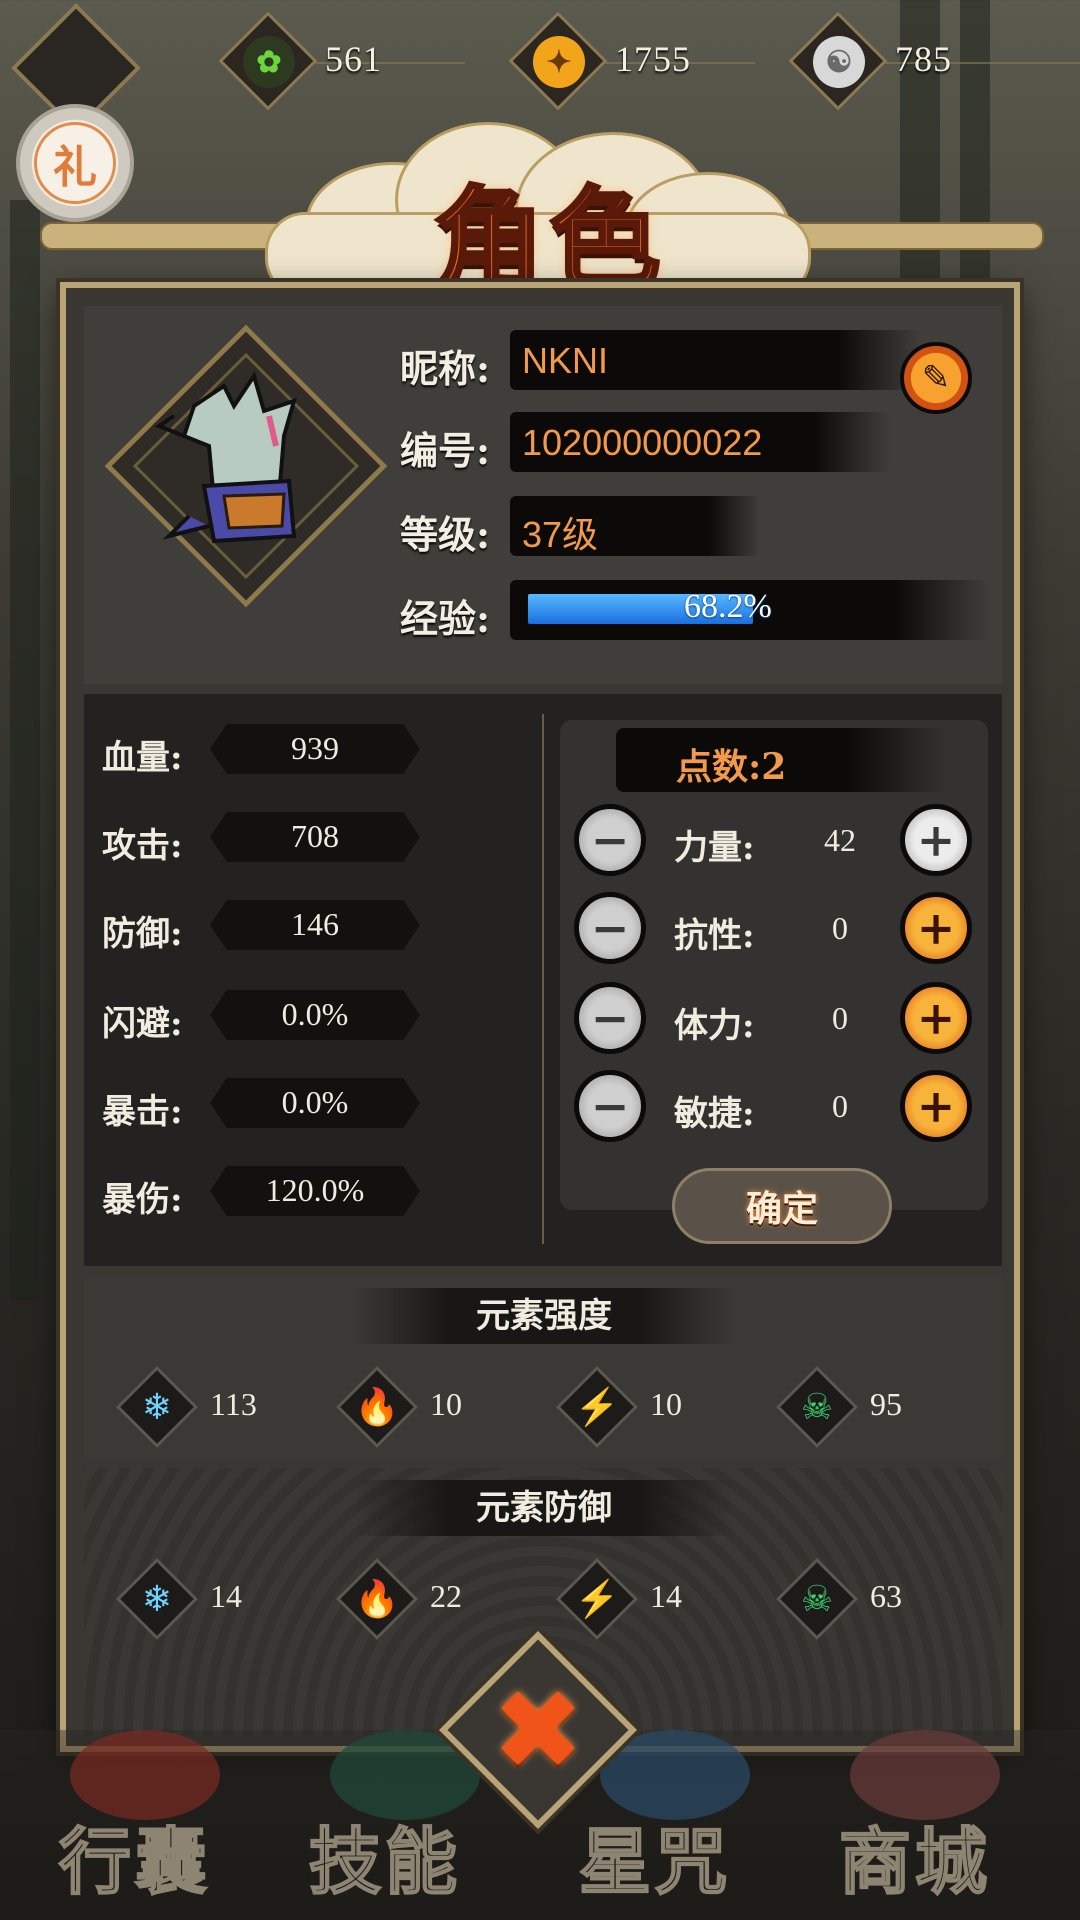  What do you see at coordinates (653, 59) in the screenshot?
I see `gold-value: 1755` at bounding box center [653, 59].